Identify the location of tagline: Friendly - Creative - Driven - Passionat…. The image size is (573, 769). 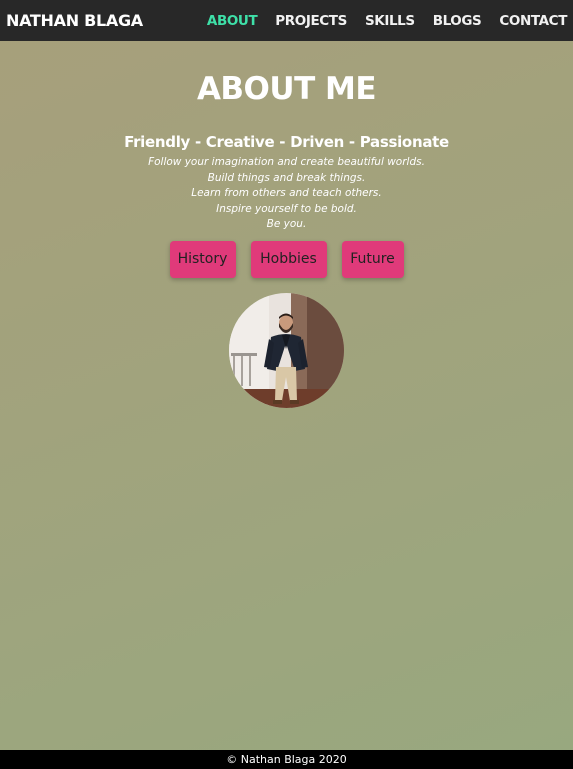
(286, 142).